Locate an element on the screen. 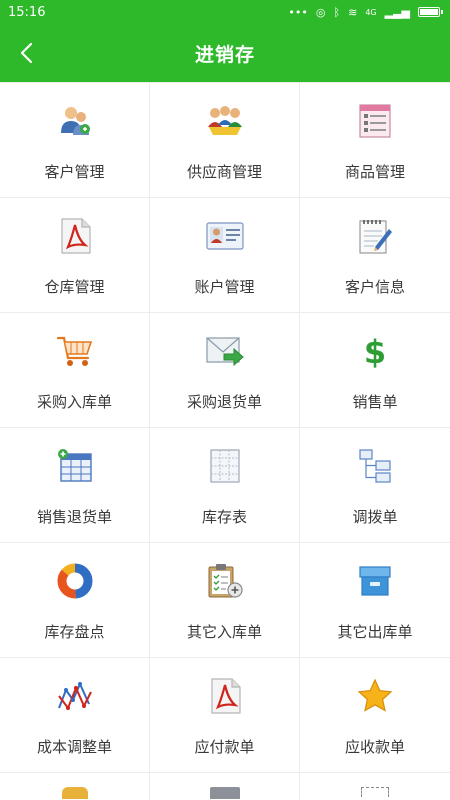  menu-item-label: 成本调整单 is located at coordinates (74, 747).